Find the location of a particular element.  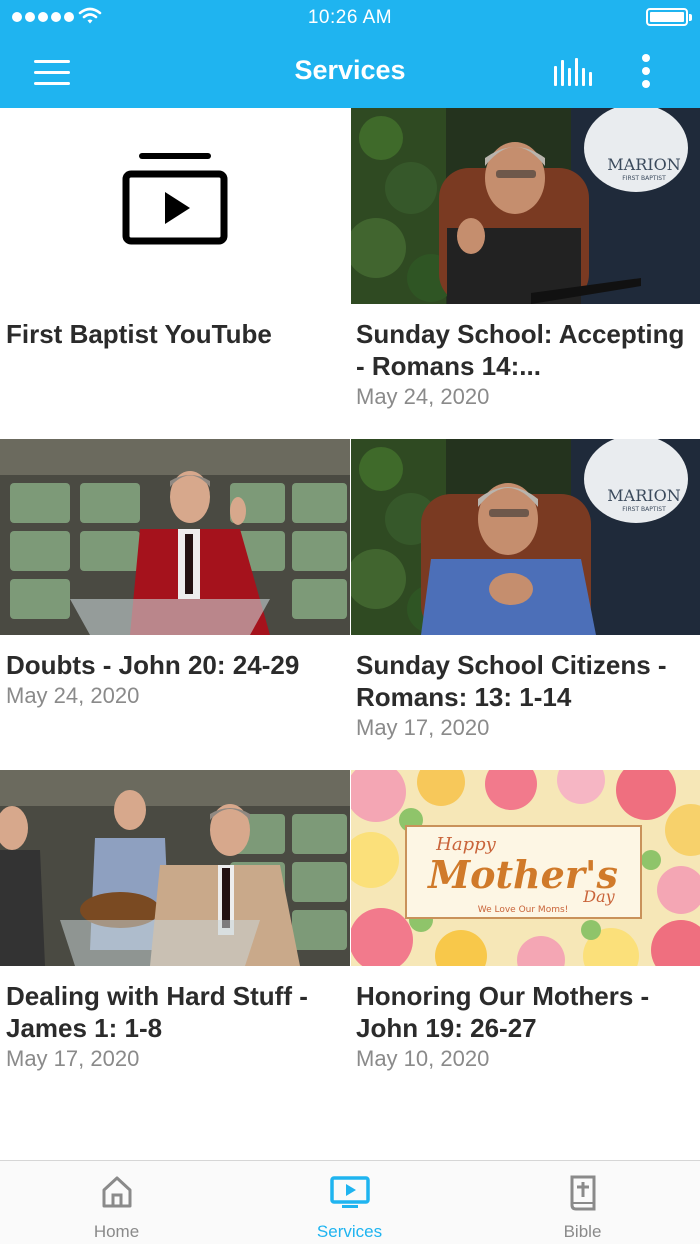

bible-icon is located at coordinates (582, 1193).